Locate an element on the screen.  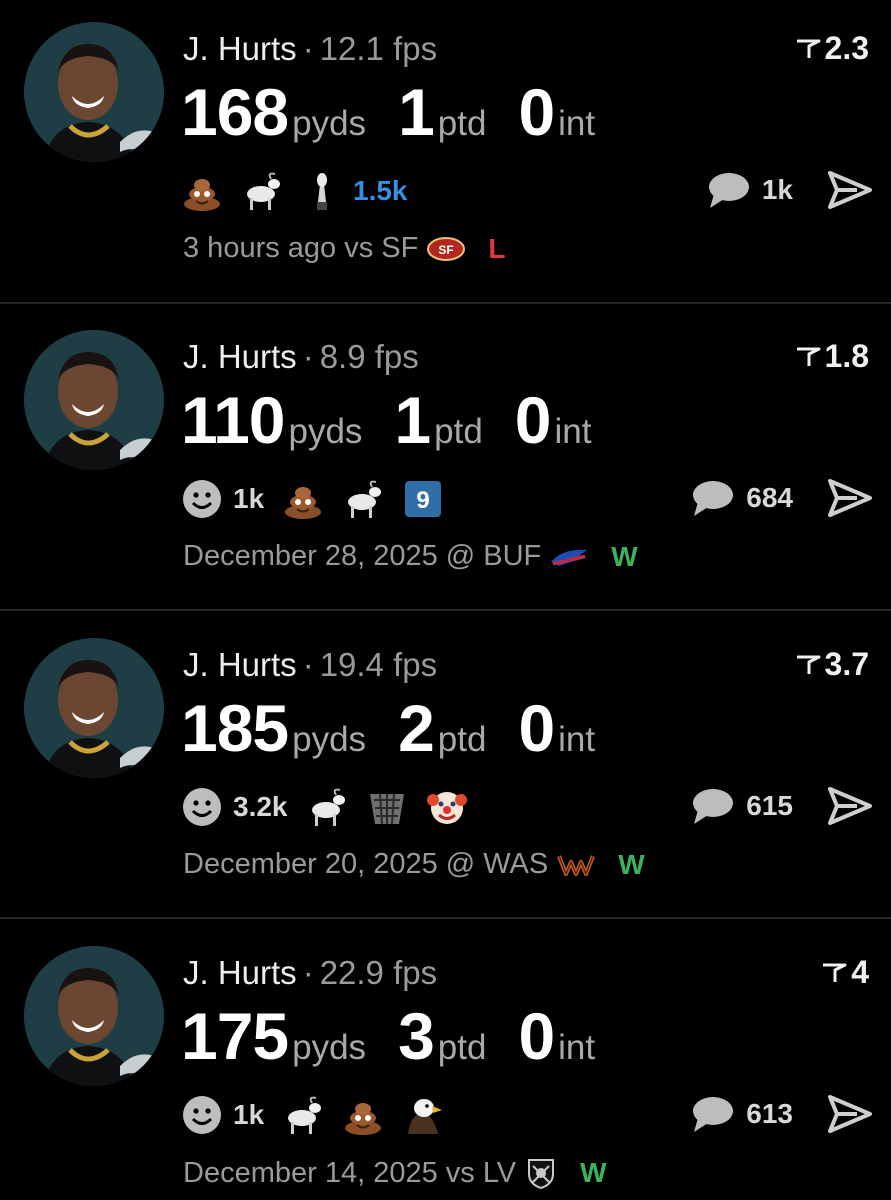
stat-line: 185 pyds 2 ptd 0 int is located at coordinates (404, 727).